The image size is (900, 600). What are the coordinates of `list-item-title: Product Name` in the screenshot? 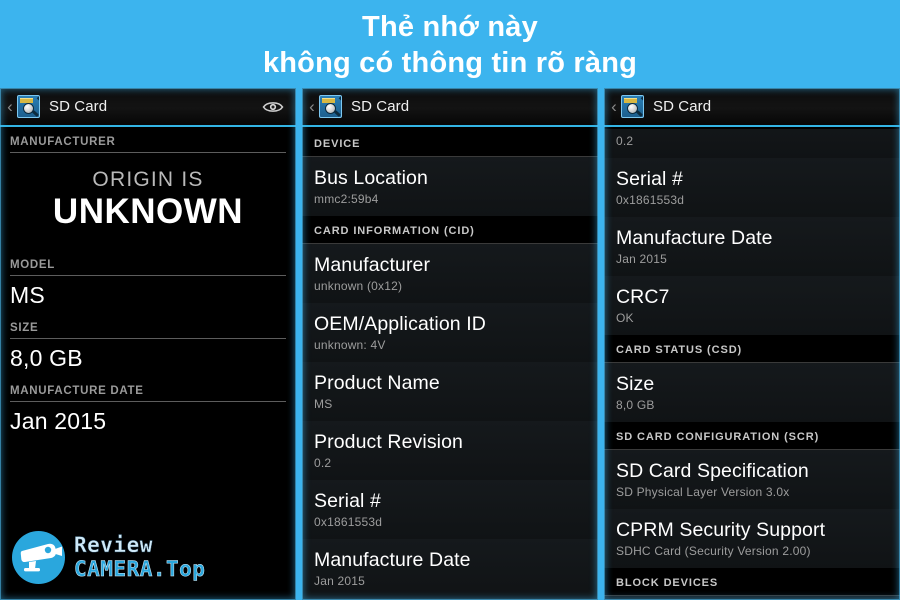 It's located at (377, 383).